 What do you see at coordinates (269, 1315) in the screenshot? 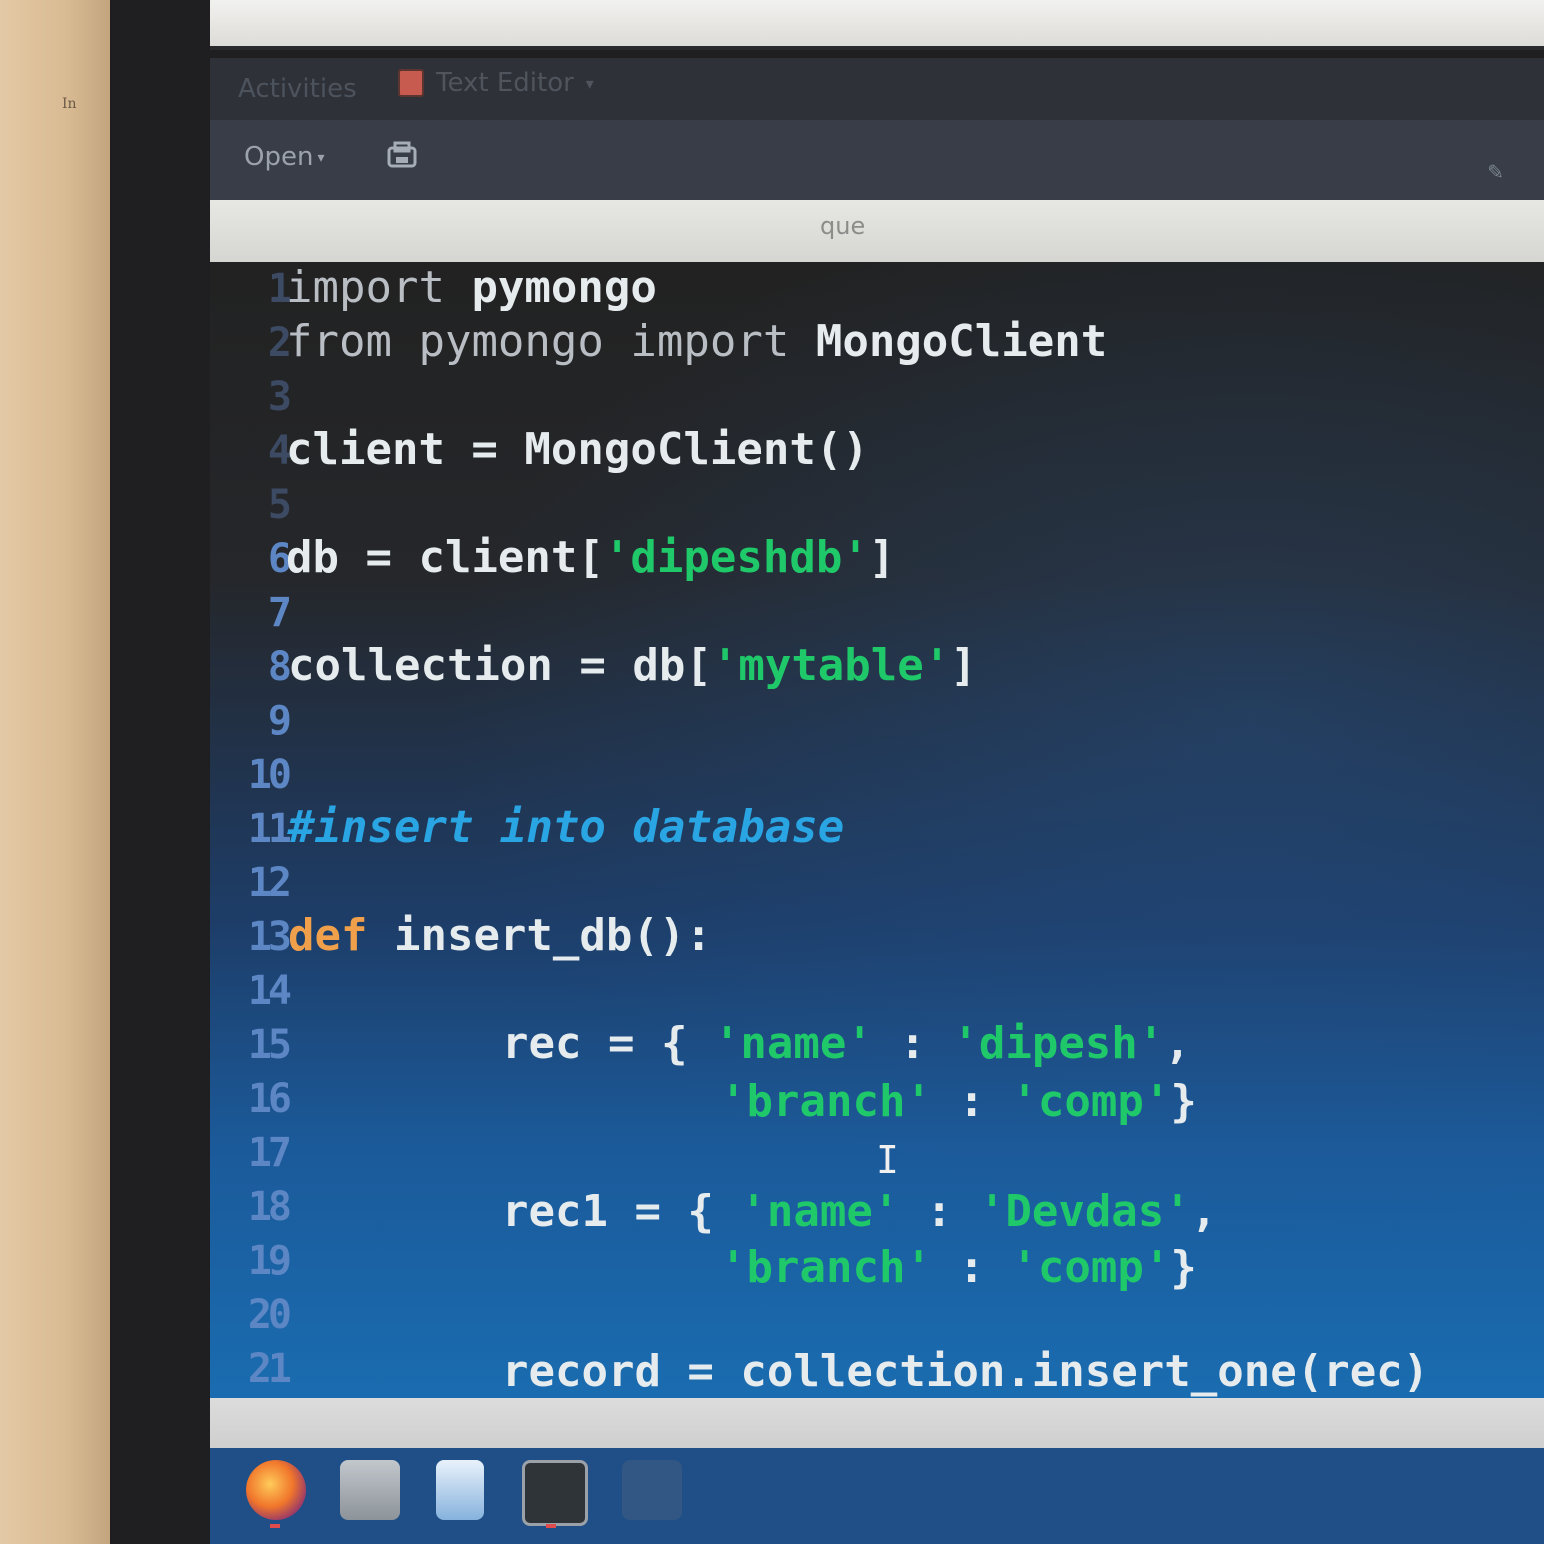
I see `line-number: 20` at bounding box center [269, 1315].